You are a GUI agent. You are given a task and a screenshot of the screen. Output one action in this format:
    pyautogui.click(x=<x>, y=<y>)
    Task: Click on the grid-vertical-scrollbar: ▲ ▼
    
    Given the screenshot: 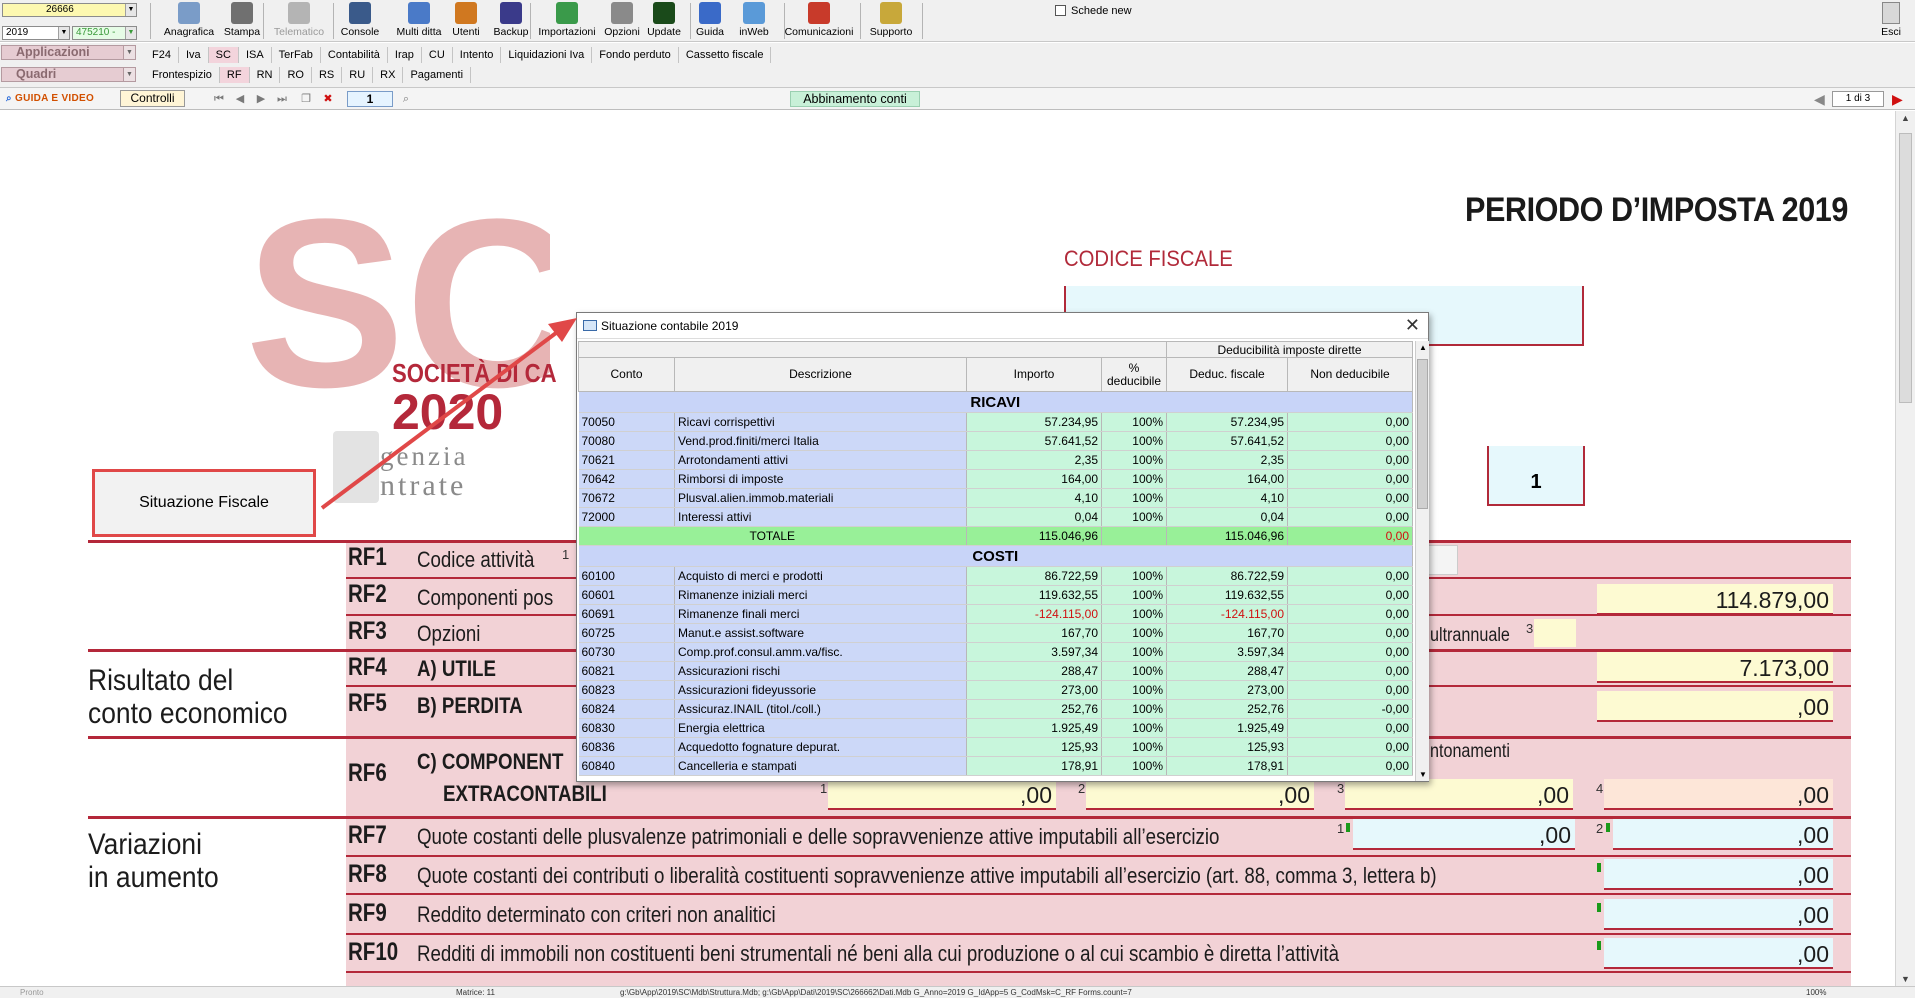 What is the action you would take?
    pyautogui.click(x=1422, y=561)
    